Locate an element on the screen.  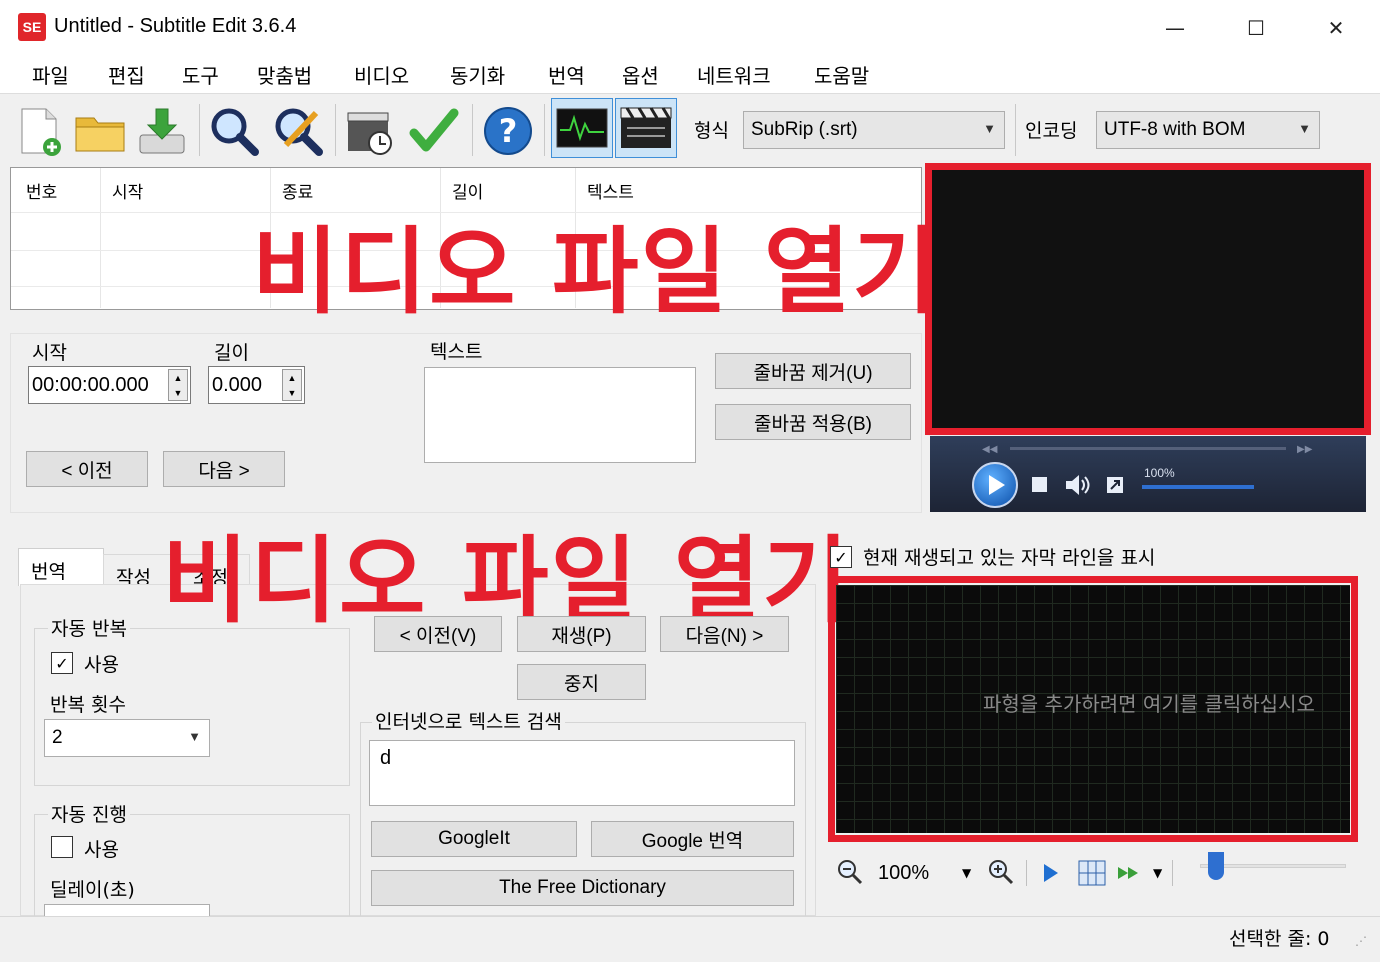
auto-repeat-title: 자동 반복 is located at coordinates (89, 627).